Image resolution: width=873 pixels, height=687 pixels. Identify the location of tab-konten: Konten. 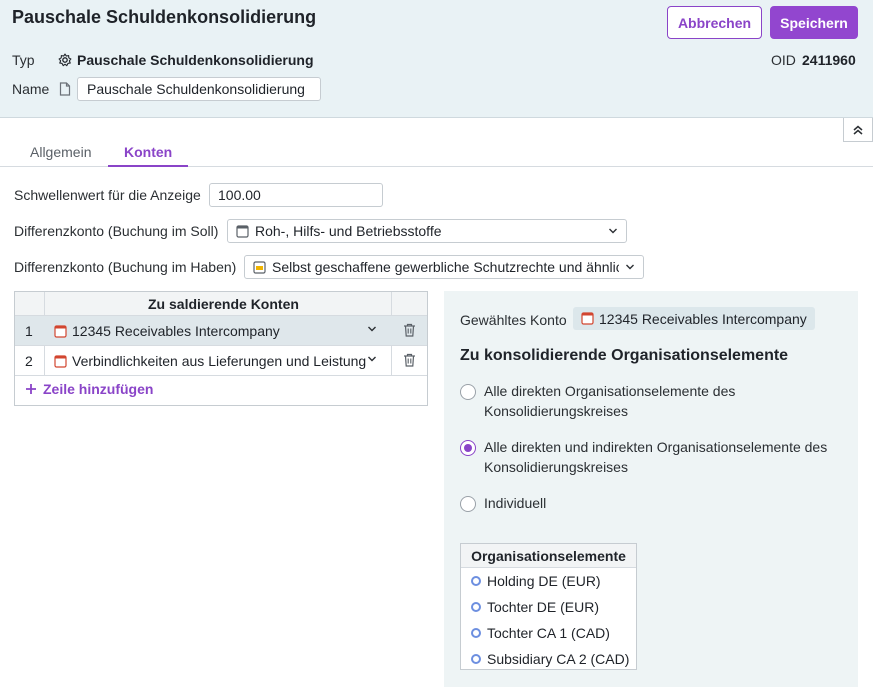
(148, 155).